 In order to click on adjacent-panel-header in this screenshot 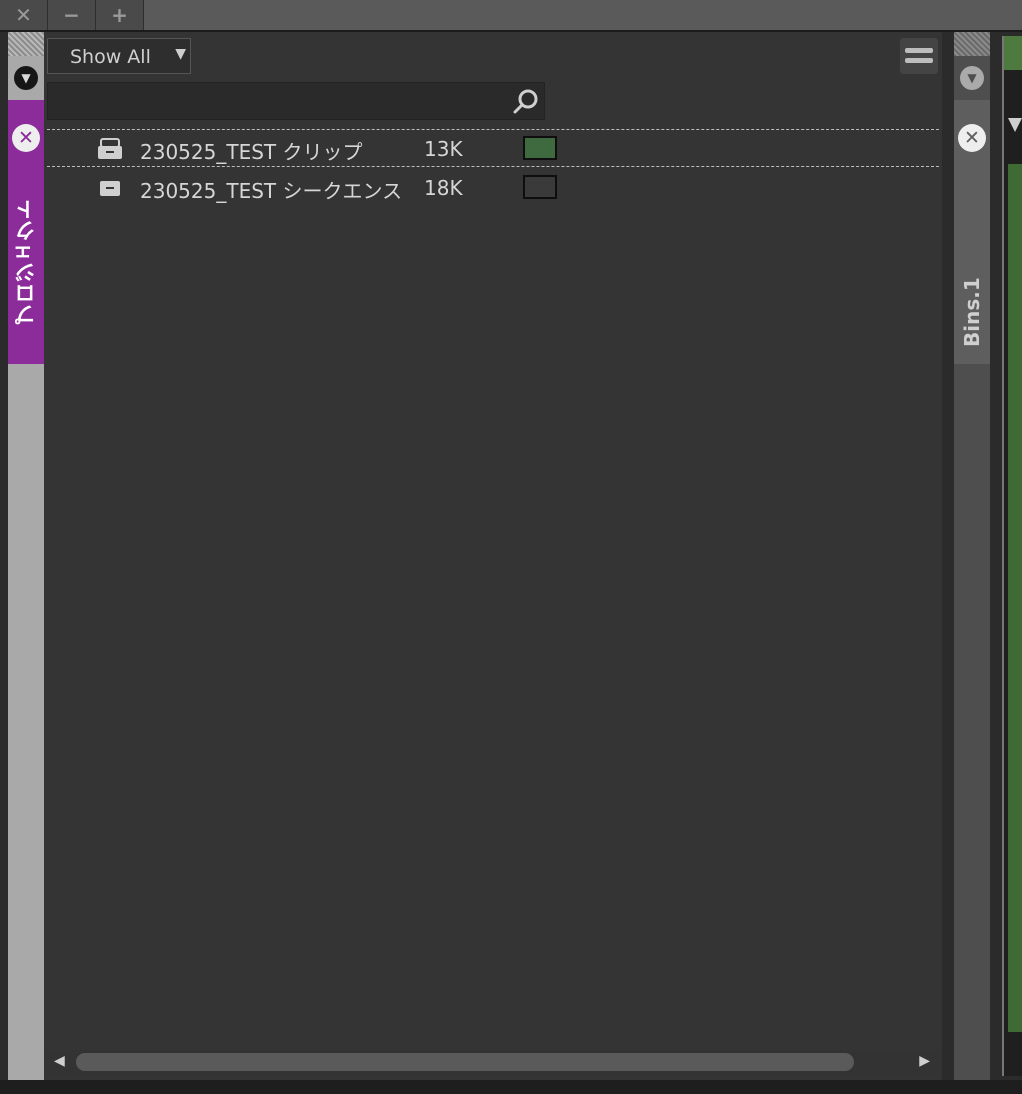, I will do `click(1013, 53)`.